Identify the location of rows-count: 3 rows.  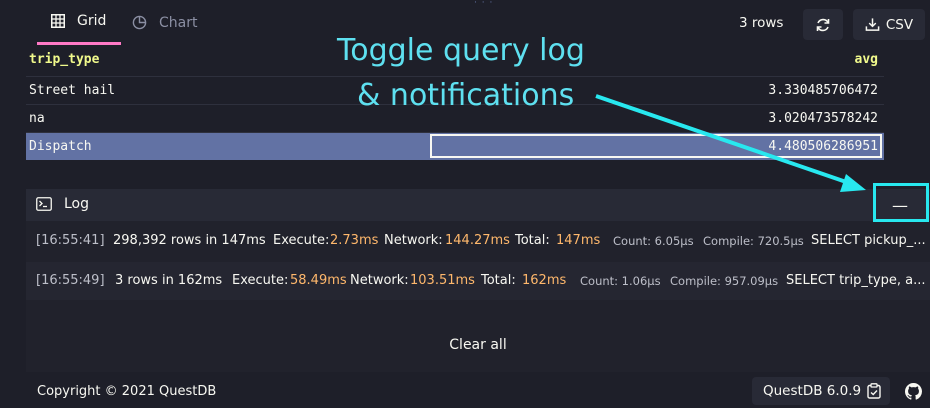
(761, 23).